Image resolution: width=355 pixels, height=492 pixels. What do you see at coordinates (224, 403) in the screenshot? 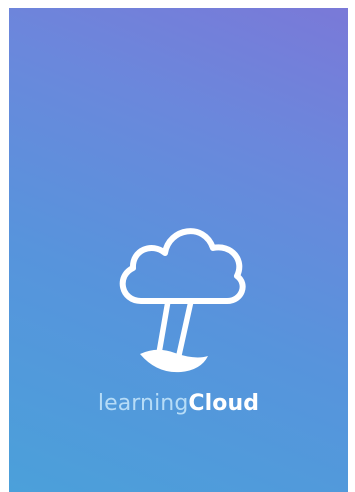
I see `brand-suffix: Cloud` at bounding box center [224, 403].